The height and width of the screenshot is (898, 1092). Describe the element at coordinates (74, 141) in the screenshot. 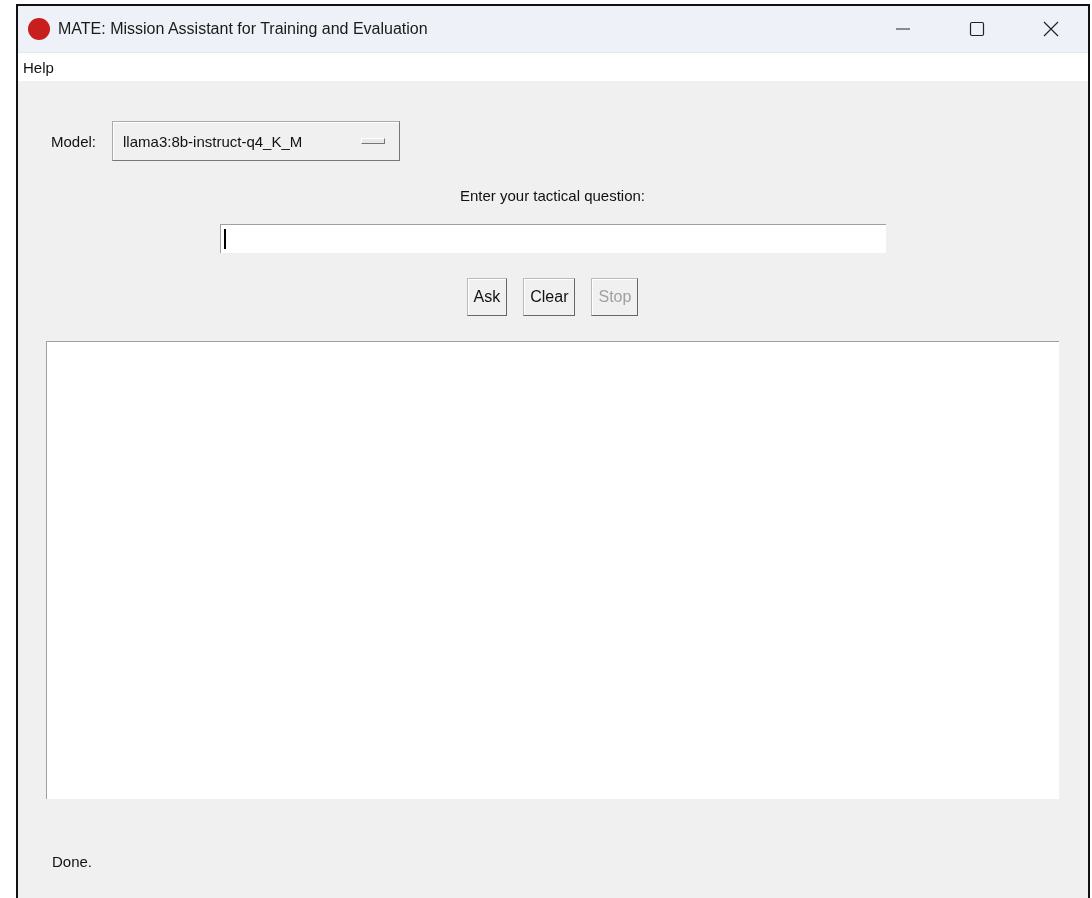

I see `model-label: Model:` at that location.